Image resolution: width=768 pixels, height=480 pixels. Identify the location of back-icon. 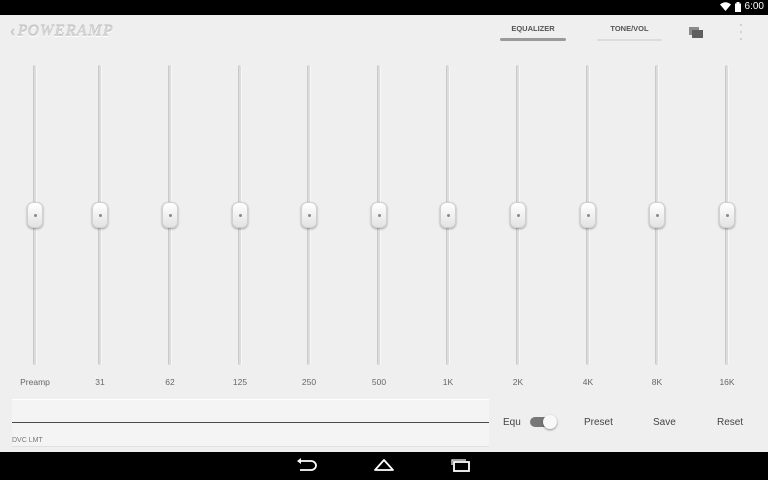
(307, 465).